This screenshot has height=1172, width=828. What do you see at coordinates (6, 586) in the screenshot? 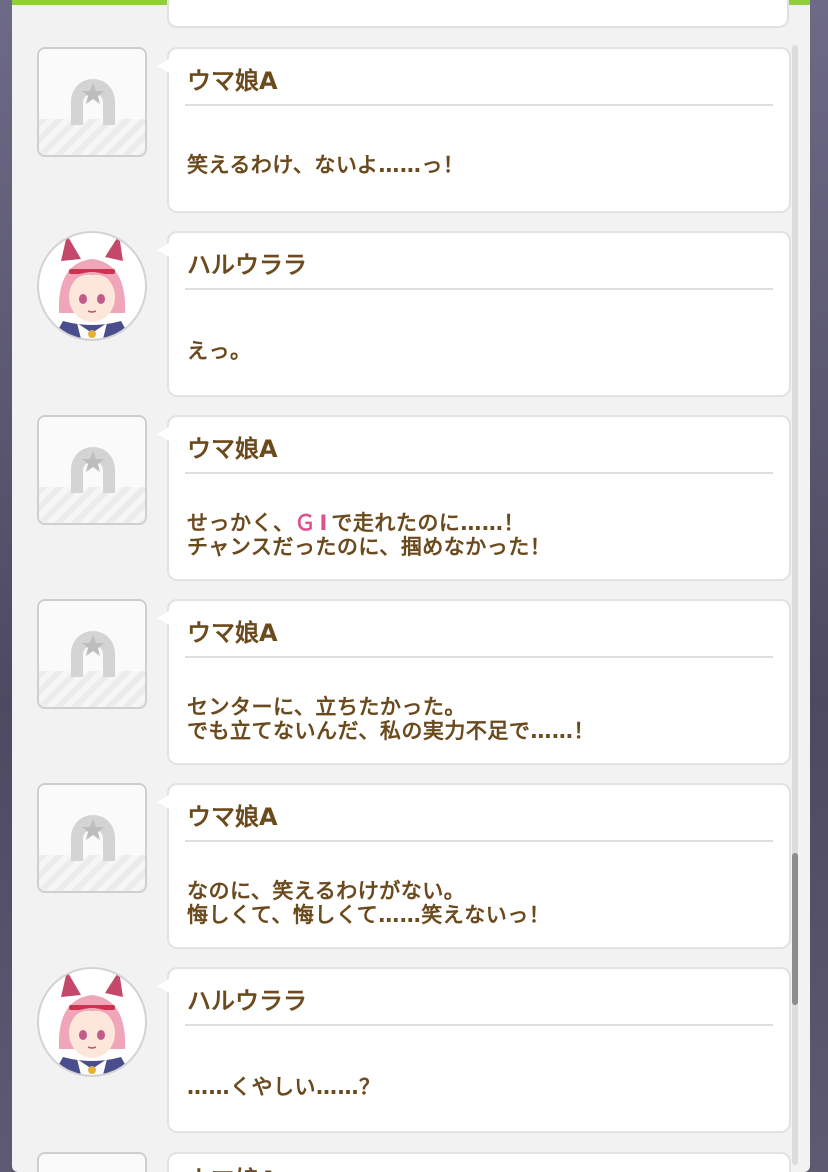
I see `background-left` at bounding box center [6, 586].